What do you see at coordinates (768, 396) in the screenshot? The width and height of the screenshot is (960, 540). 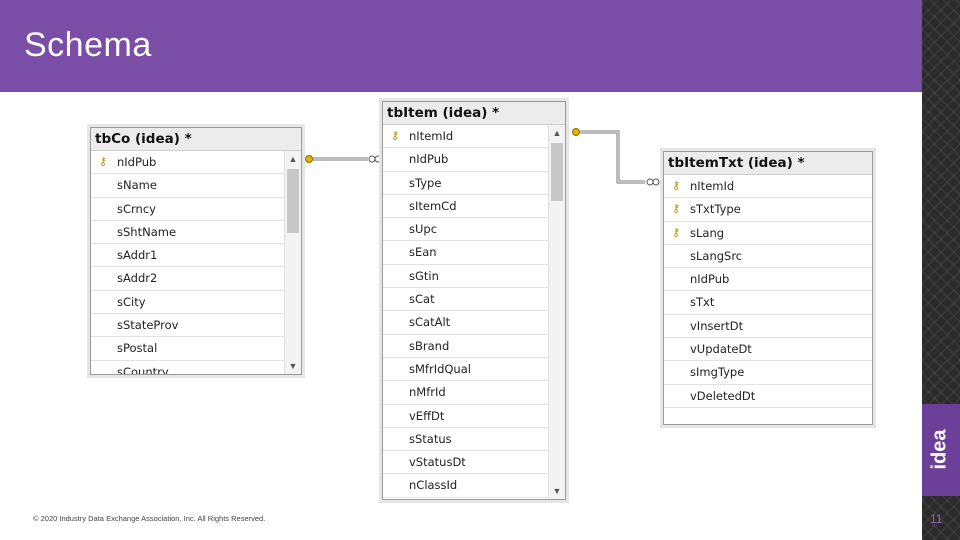 I see `column-row: vDeletedDt` at bounding box center [768, 396].